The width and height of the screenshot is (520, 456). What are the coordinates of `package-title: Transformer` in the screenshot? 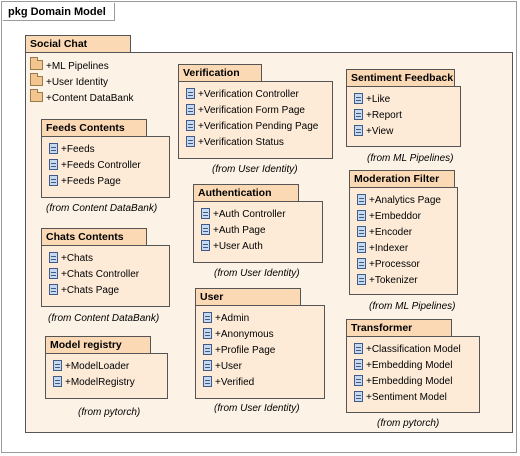 It's located at (399, 328).